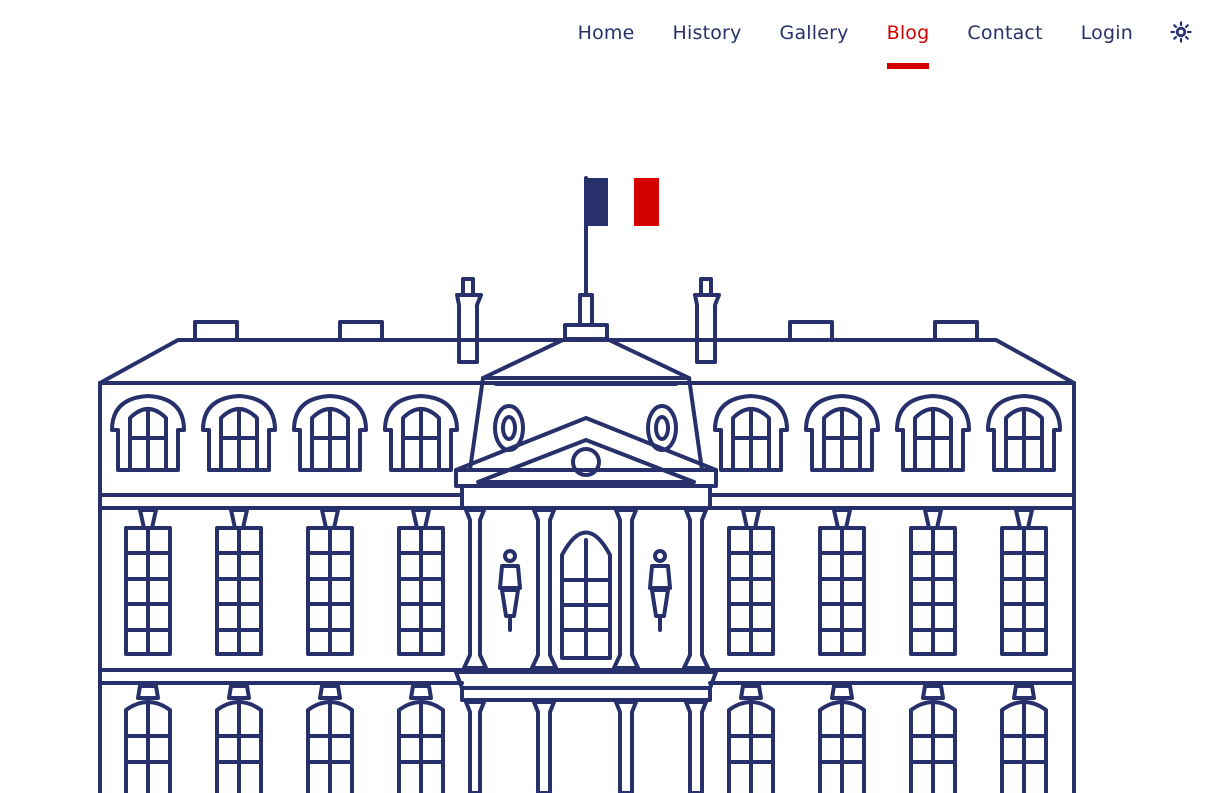 The image size is (1211, 793). I want to click on nav-item-gallery: Gallery, so click(814, 33).